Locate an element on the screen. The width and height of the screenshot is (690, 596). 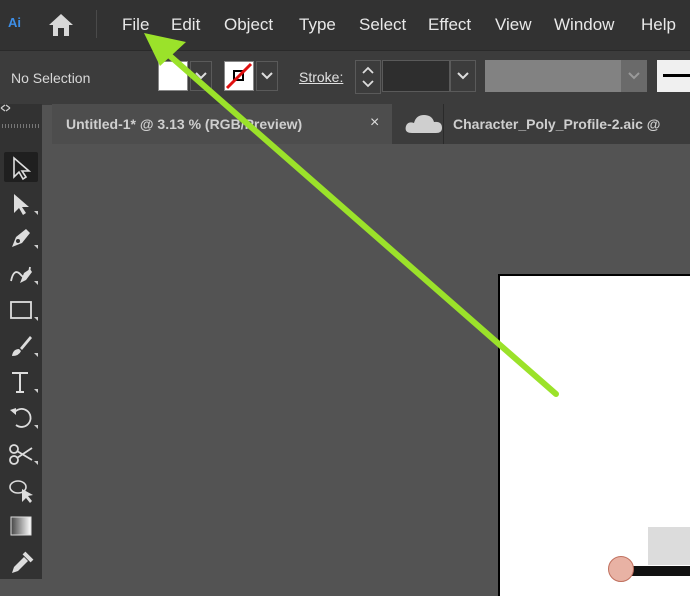
menu-view: View is located at coordinates (513, 25).